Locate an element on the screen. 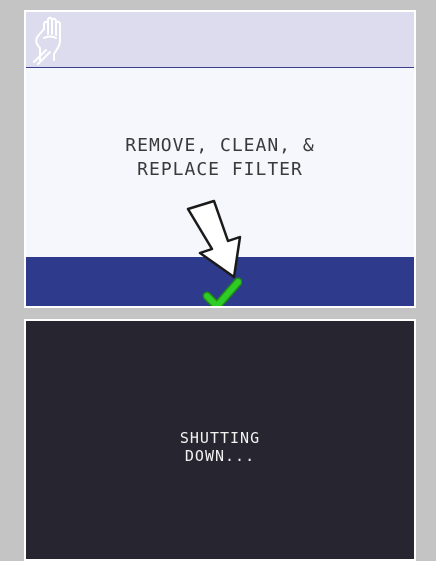 This screenshot has width=436, height=561. instruction-line-1: REMOVE, CLEAN, & is located at coordinates (220, 145).